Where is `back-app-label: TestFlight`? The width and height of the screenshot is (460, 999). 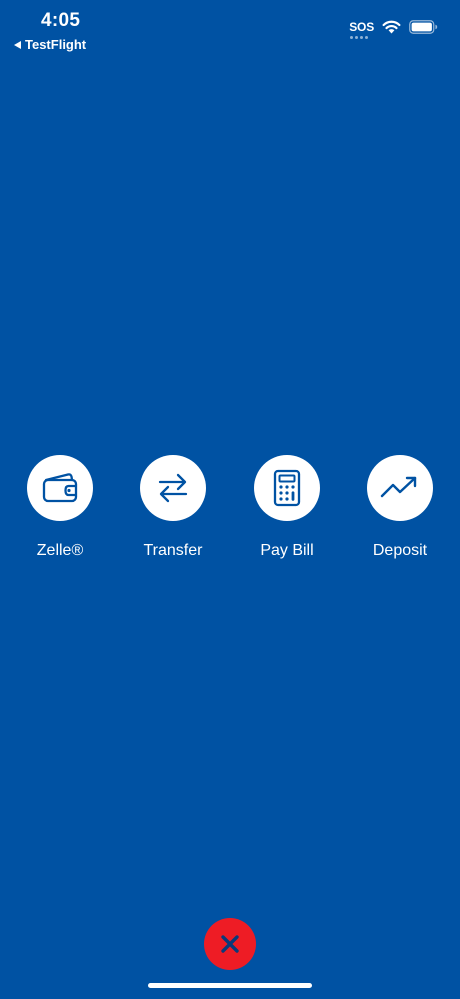 back-app-label: TestFlight is located at coordinates (56, 44).